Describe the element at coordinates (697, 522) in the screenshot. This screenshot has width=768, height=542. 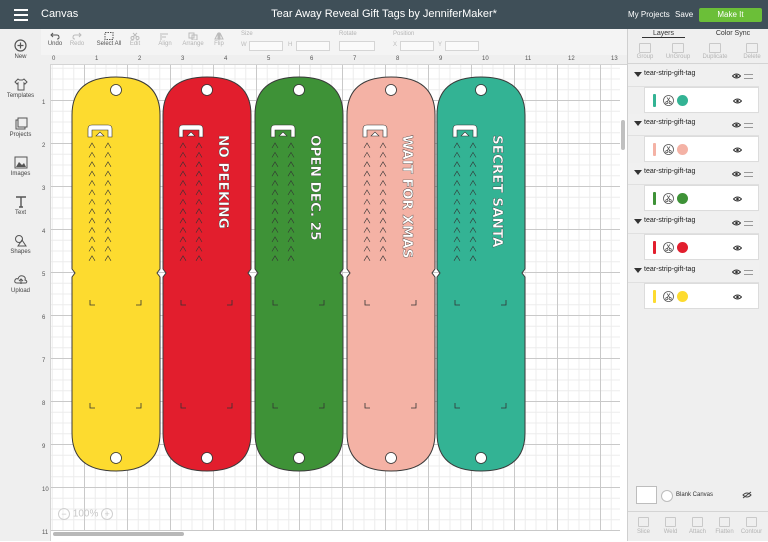
I see `attach-icon` at that location.